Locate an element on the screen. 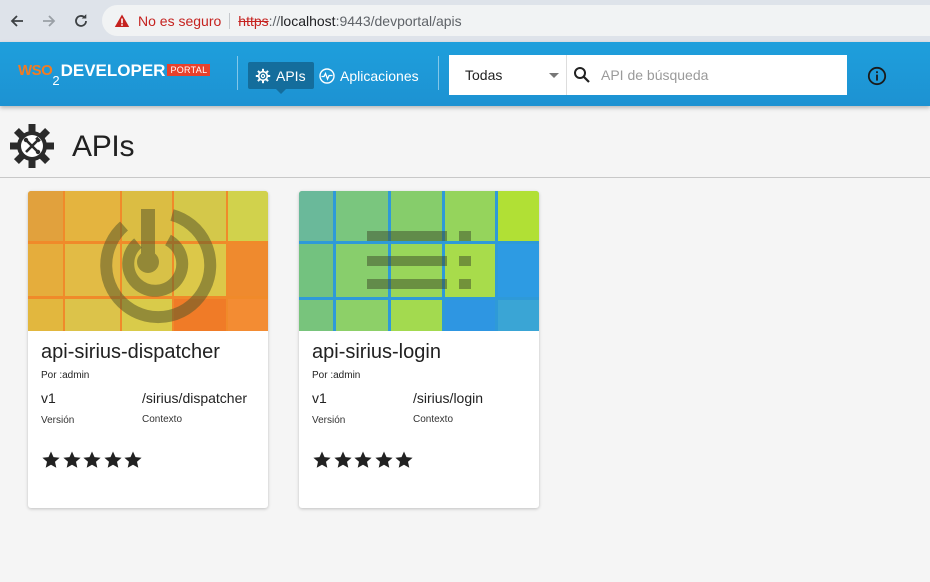 The width and height of the screenshot is (930, 582). search-input is located at coordinates (721, 75).